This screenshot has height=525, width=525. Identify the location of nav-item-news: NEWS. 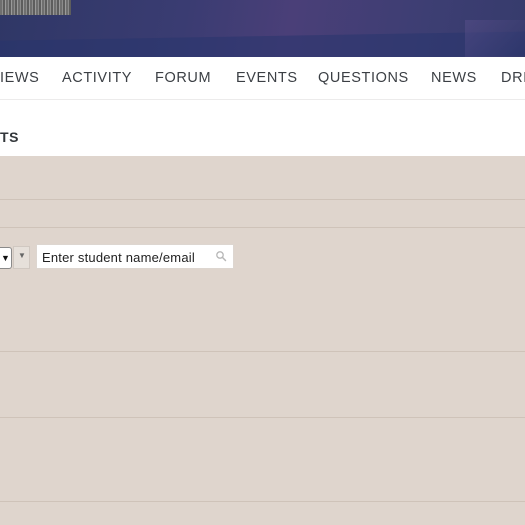
(454, 78).